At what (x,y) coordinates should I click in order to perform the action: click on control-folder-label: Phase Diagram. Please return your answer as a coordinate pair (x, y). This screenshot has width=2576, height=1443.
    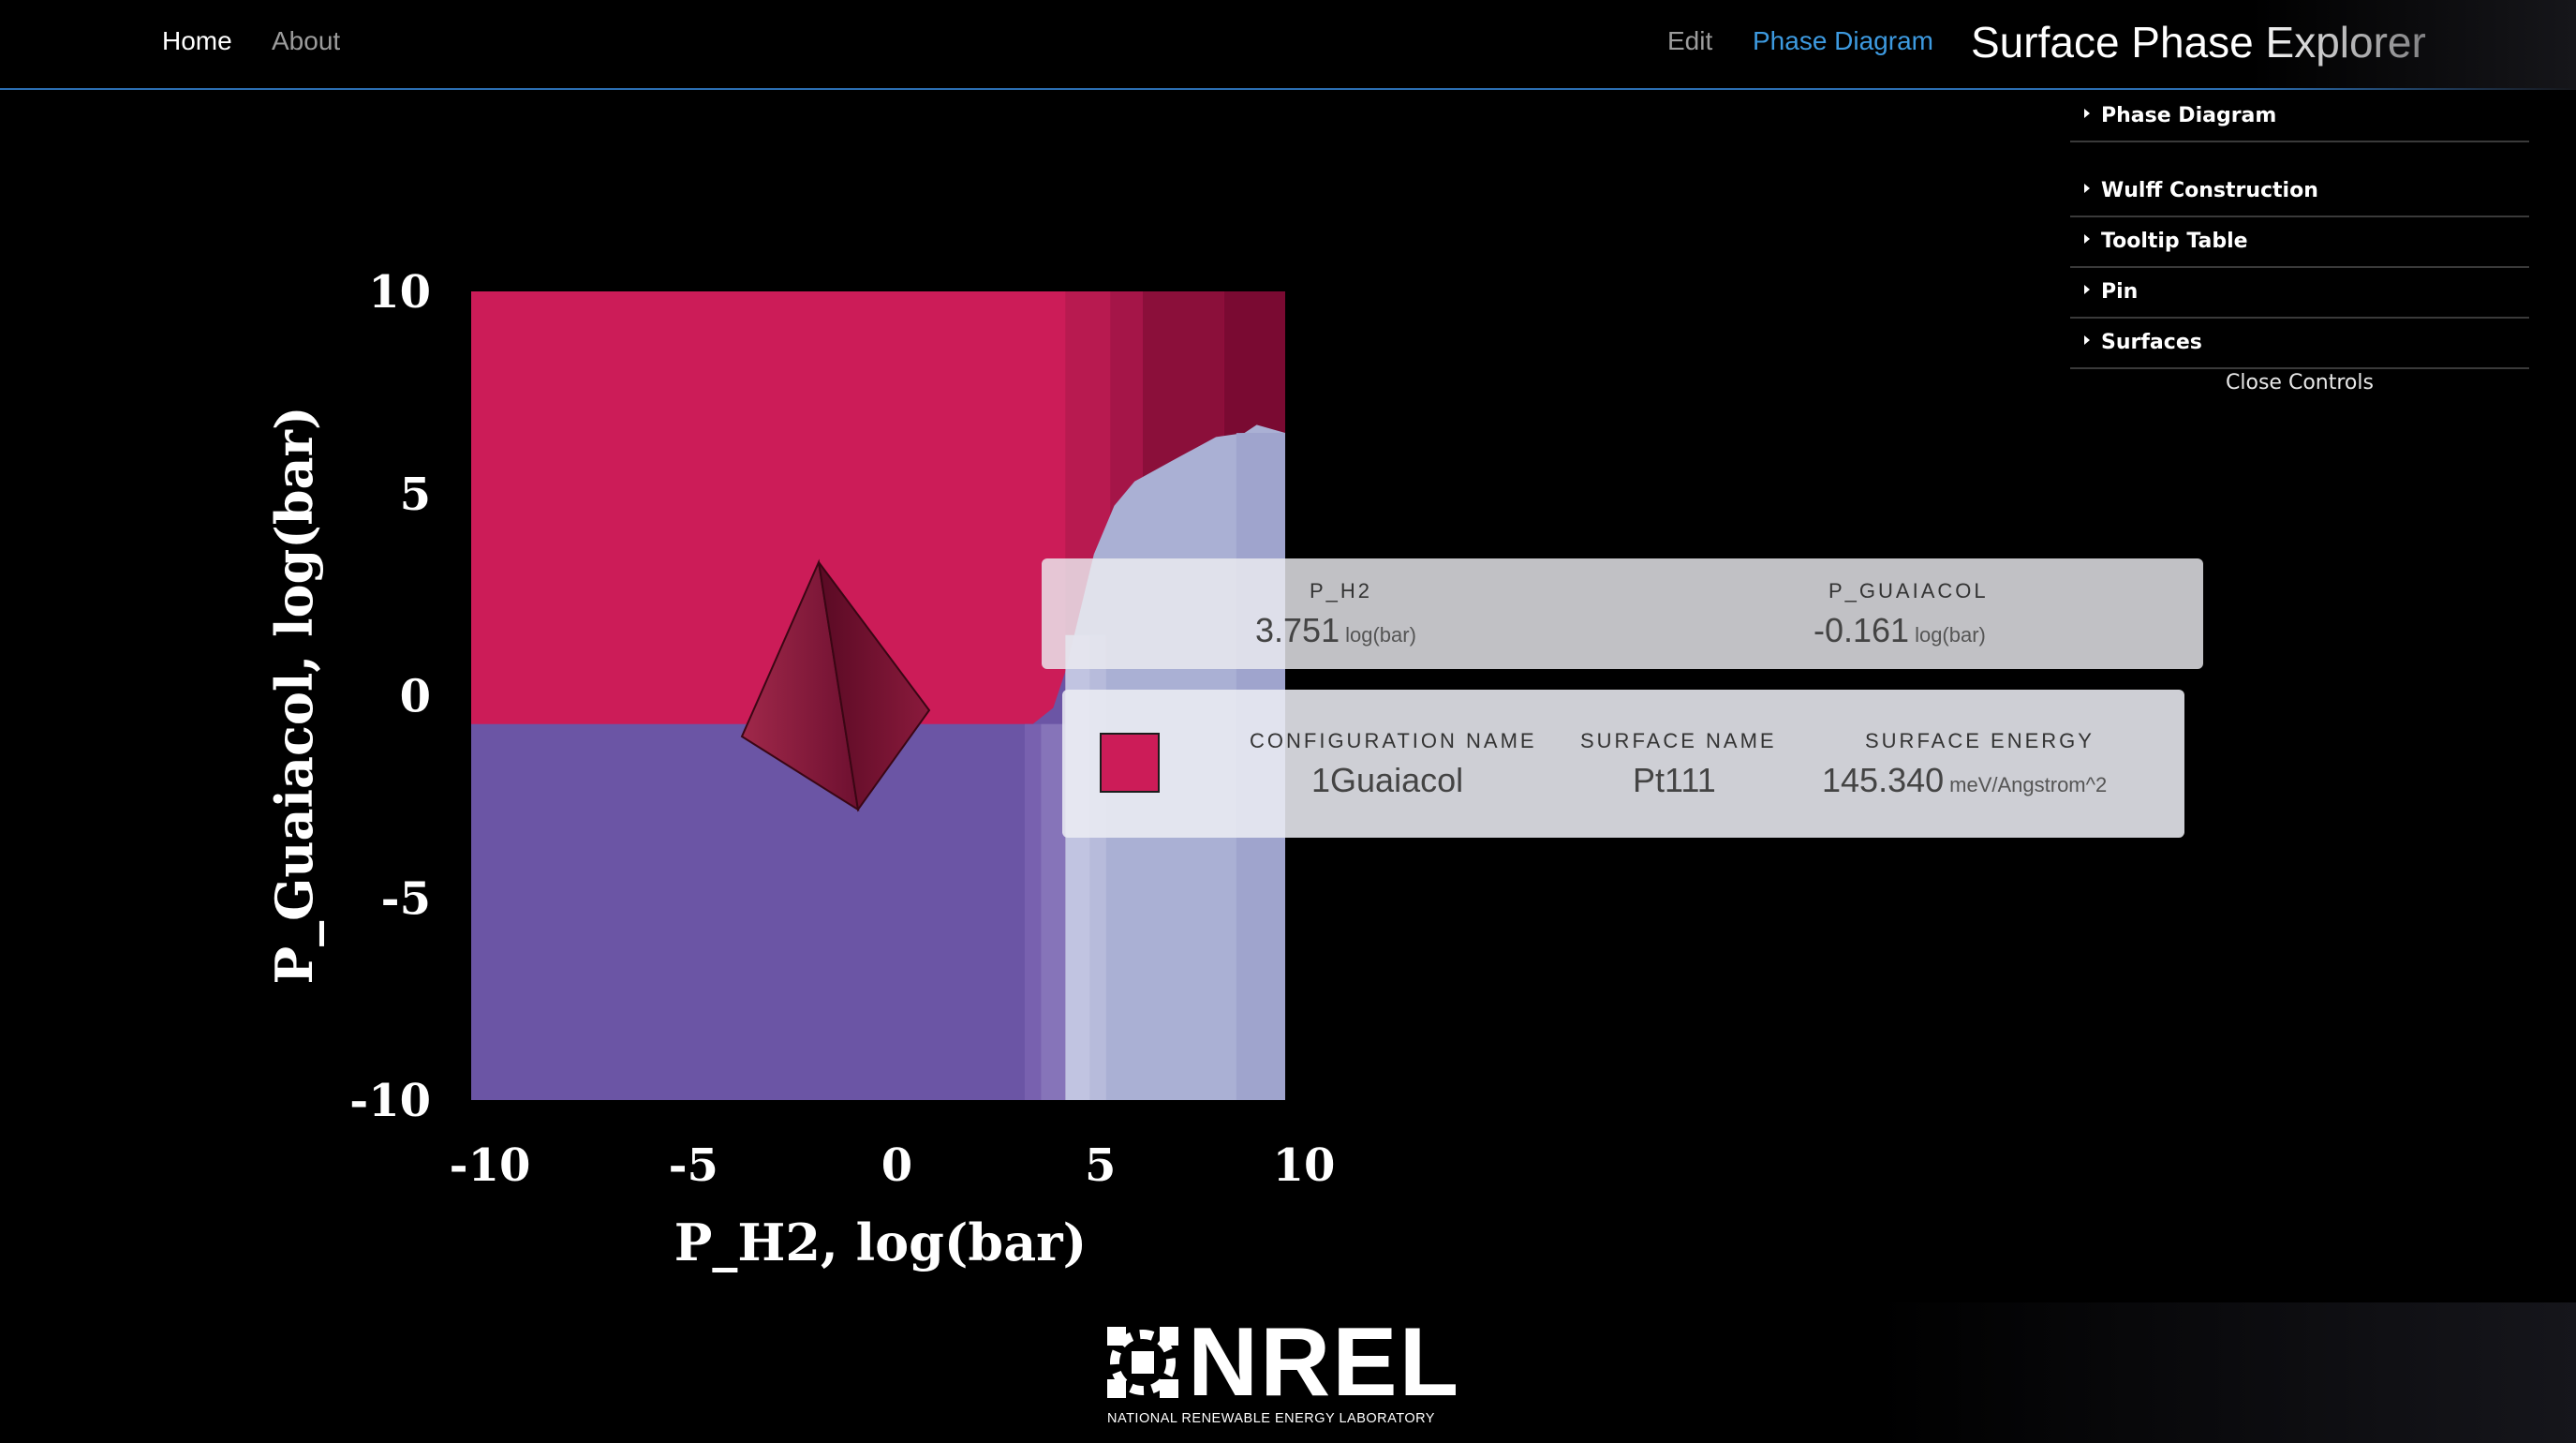
    Looking at the image, I should click on (2189, 115).